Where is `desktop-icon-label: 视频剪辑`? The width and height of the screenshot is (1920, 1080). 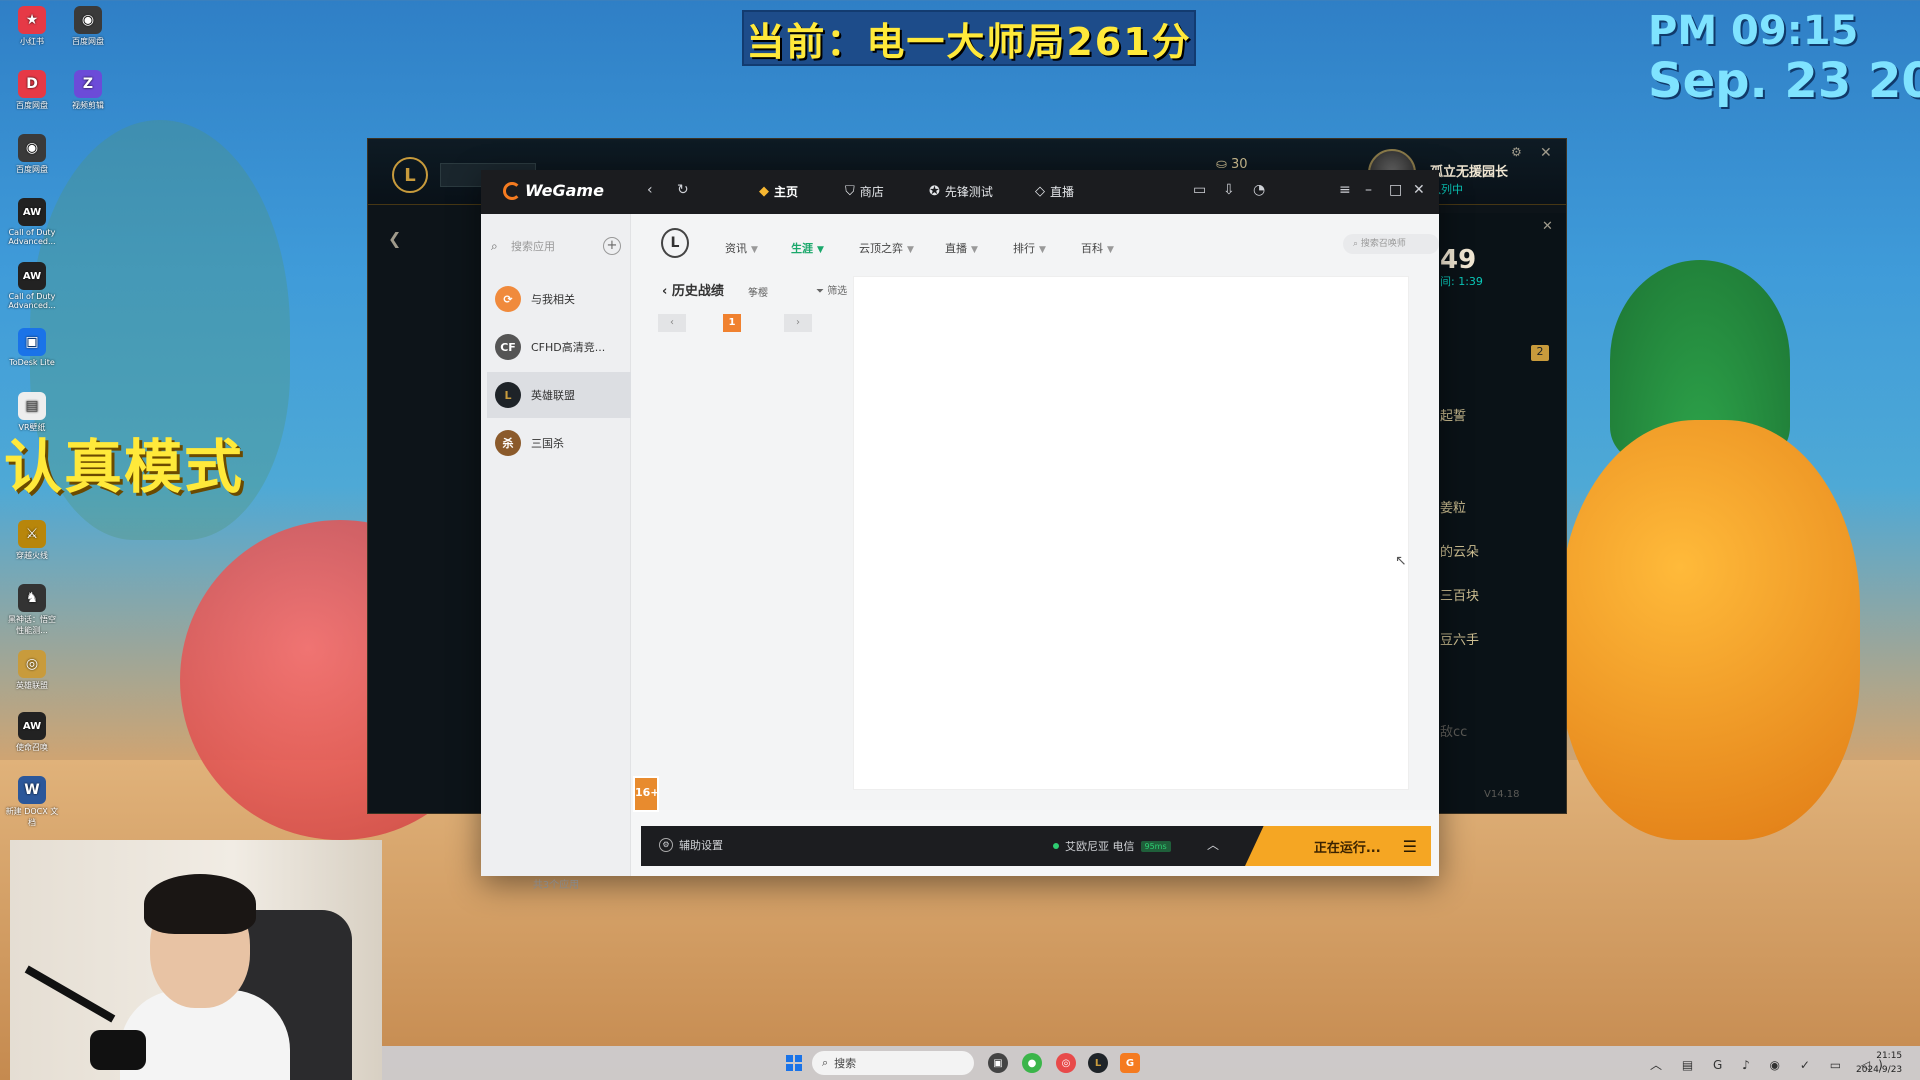 desktop-icon-label: 视频剪辑 is located at coordinates (88, 105).